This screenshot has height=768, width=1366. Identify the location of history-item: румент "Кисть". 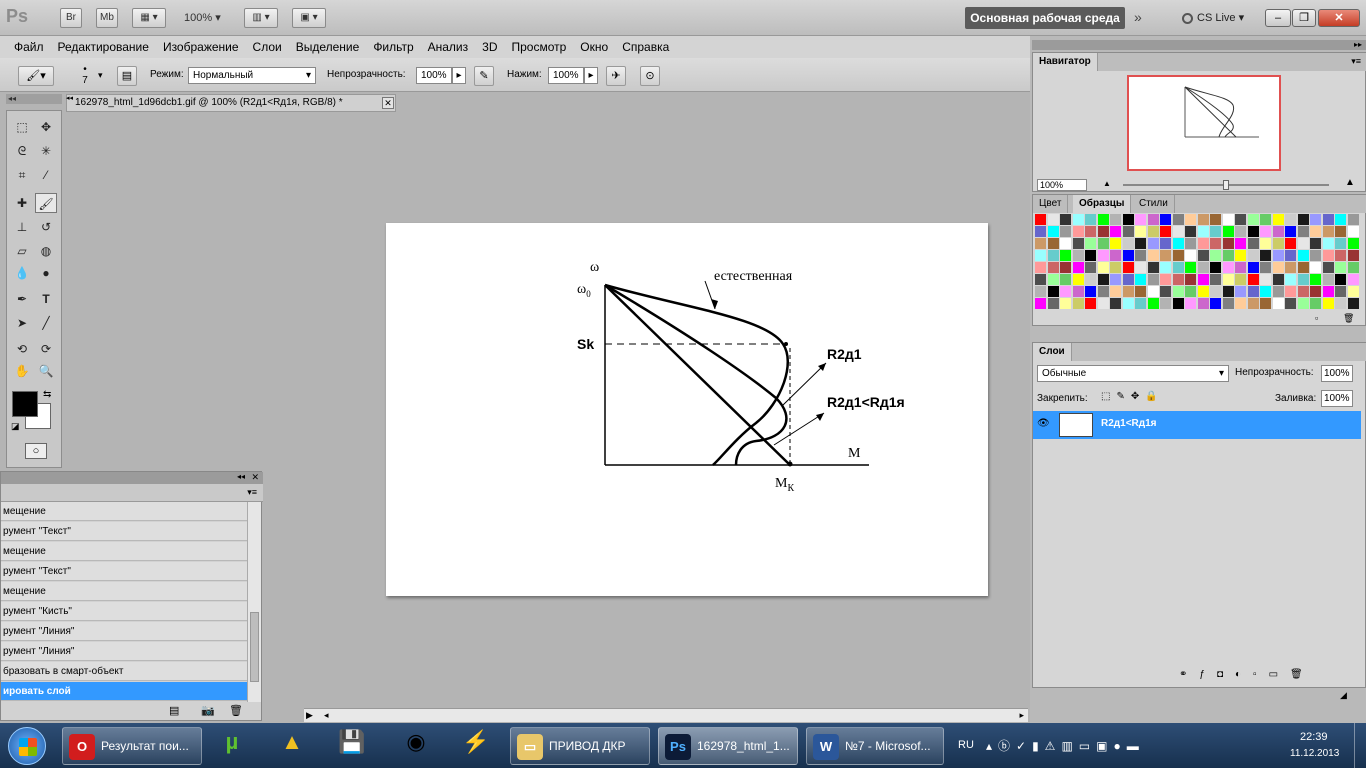
(124, 611).